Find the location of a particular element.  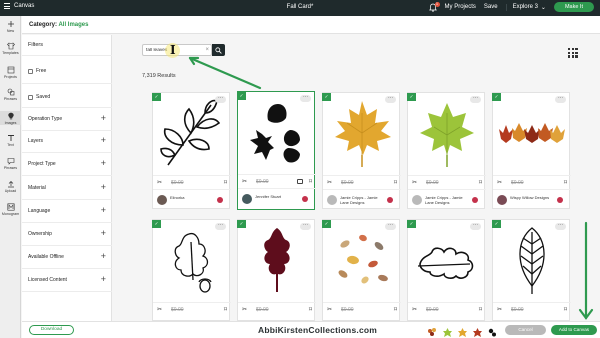

save-link: Save is located at coordinates (491, 7).